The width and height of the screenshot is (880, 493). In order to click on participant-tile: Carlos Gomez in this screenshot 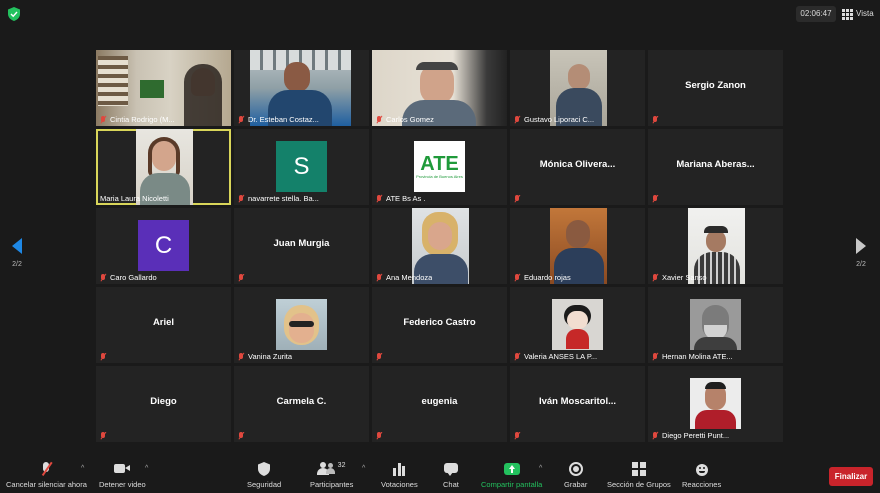, I will do `click(439, 88)`.